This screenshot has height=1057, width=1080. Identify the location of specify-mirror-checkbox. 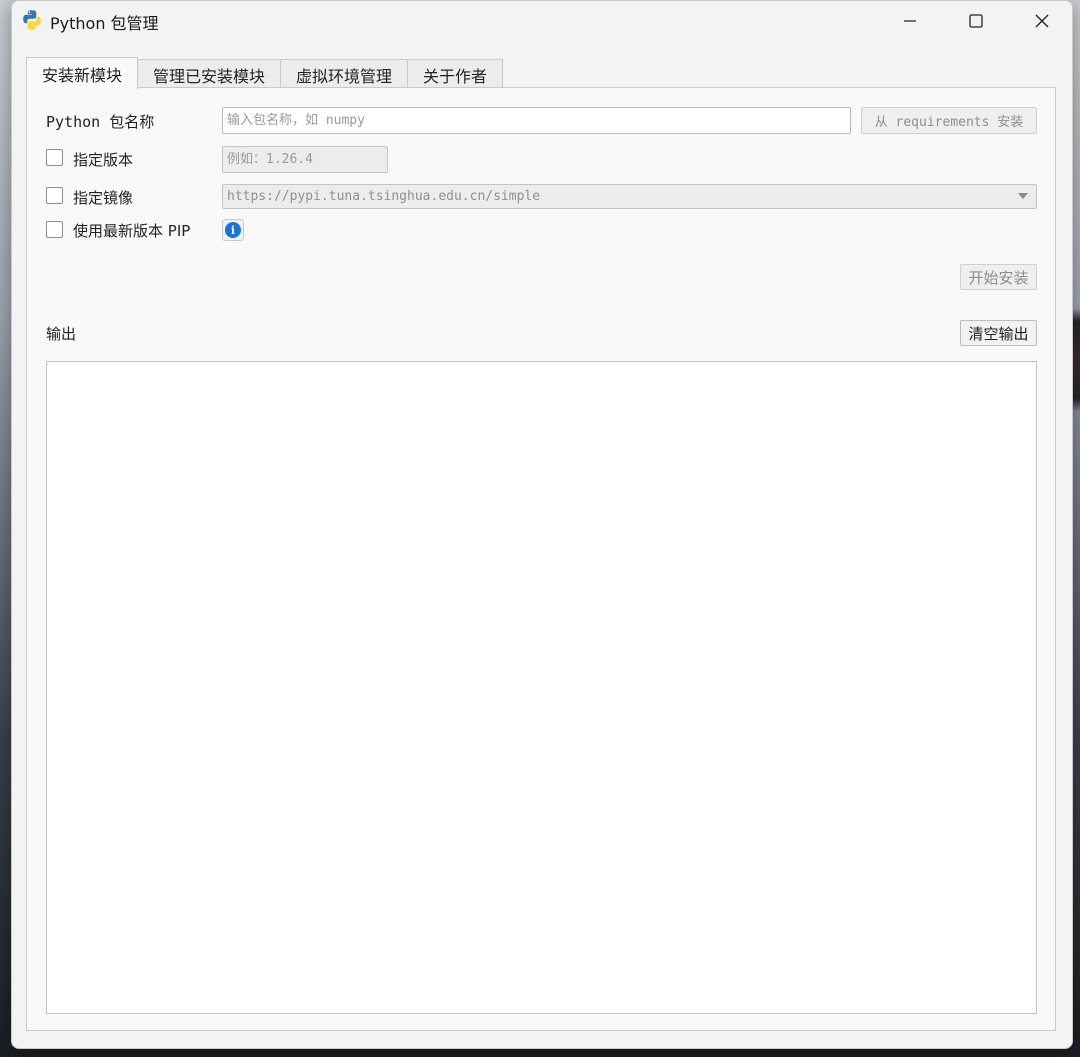
(54, 195).